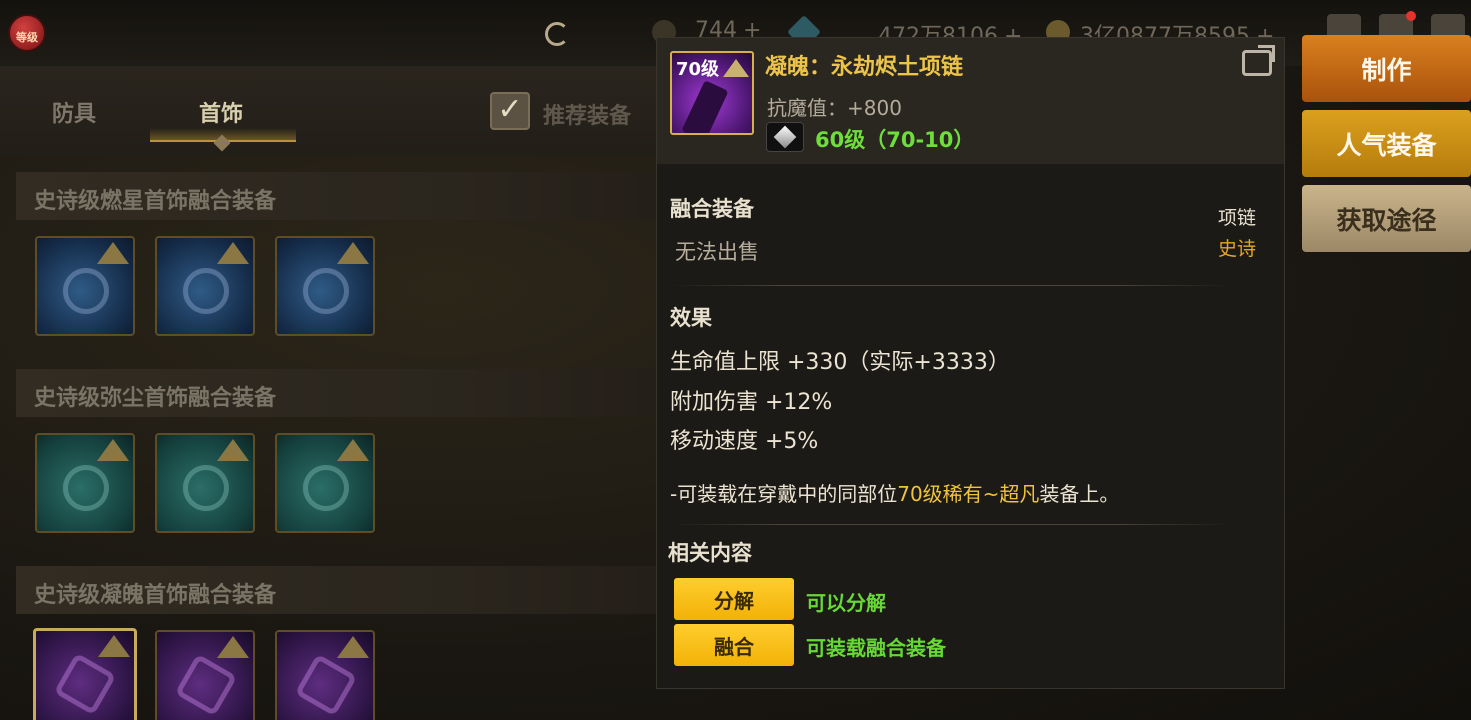  I want to click on effect-line: 生命值上限 +330（实际+3333）, so click(840, 362).